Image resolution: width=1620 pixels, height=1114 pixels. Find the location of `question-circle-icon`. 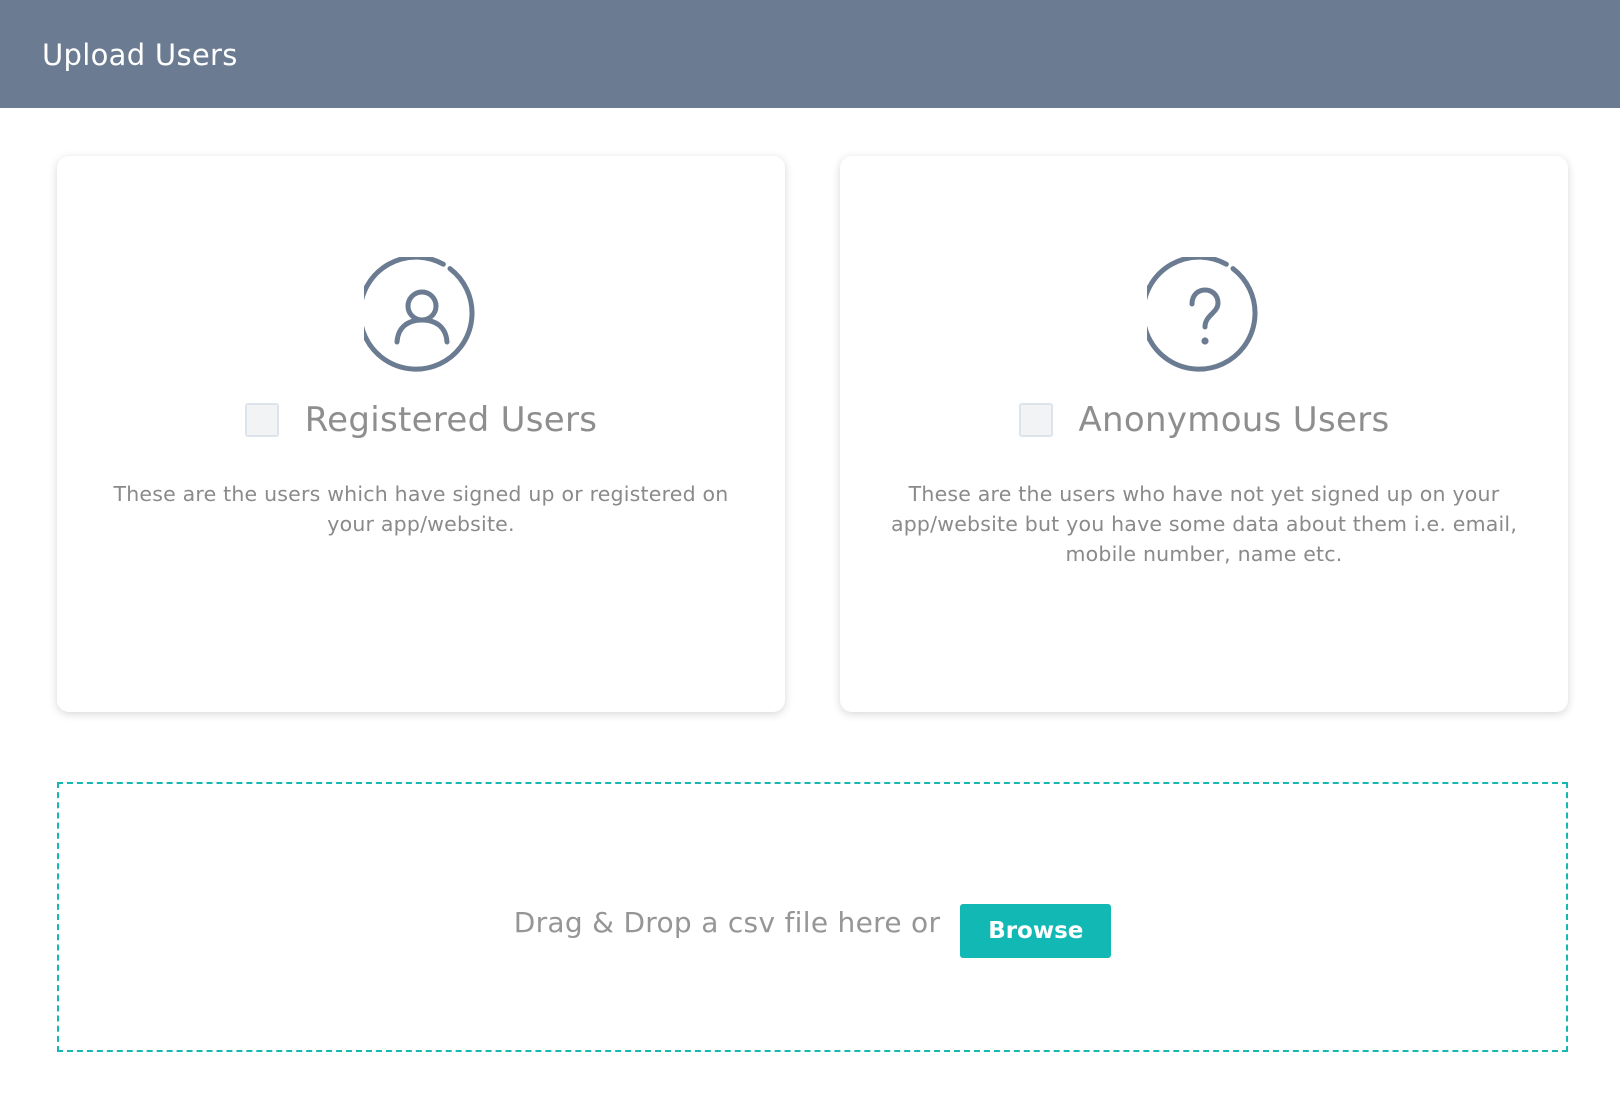

question-circle-icon is located at coordinates (1205, 315).